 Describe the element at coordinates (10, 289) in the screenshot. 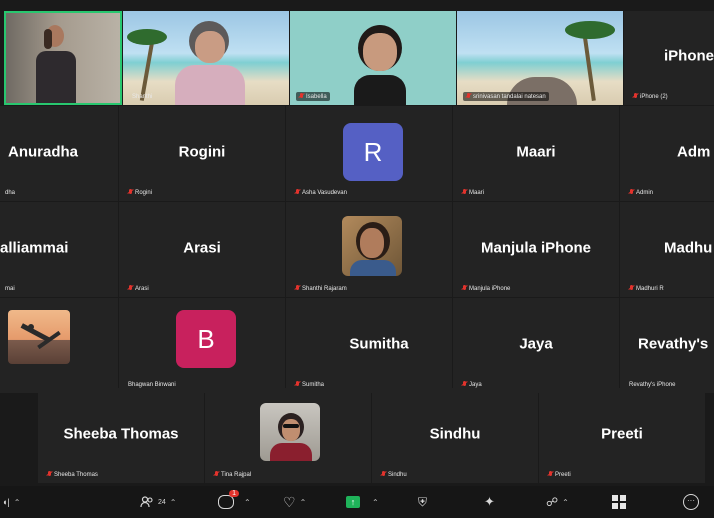

I see `participant-label: mai` at that location.